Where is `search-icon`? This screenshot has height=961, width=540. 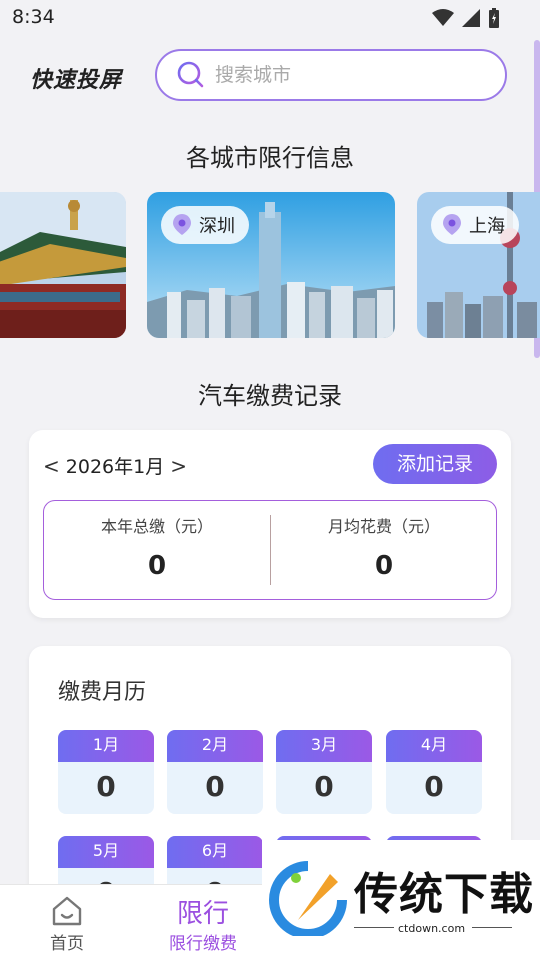 search-icon is located at coordinates (190, 74).